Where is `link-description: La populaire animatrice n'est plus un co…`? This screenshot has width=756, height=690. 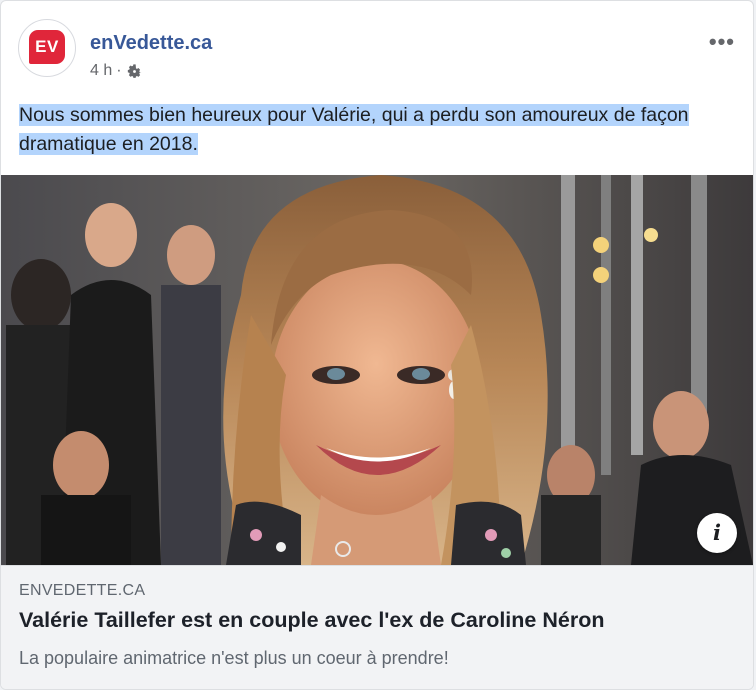
link-description: La populaire animatrice n'est plus un co… is located at coordinates (234, 658).